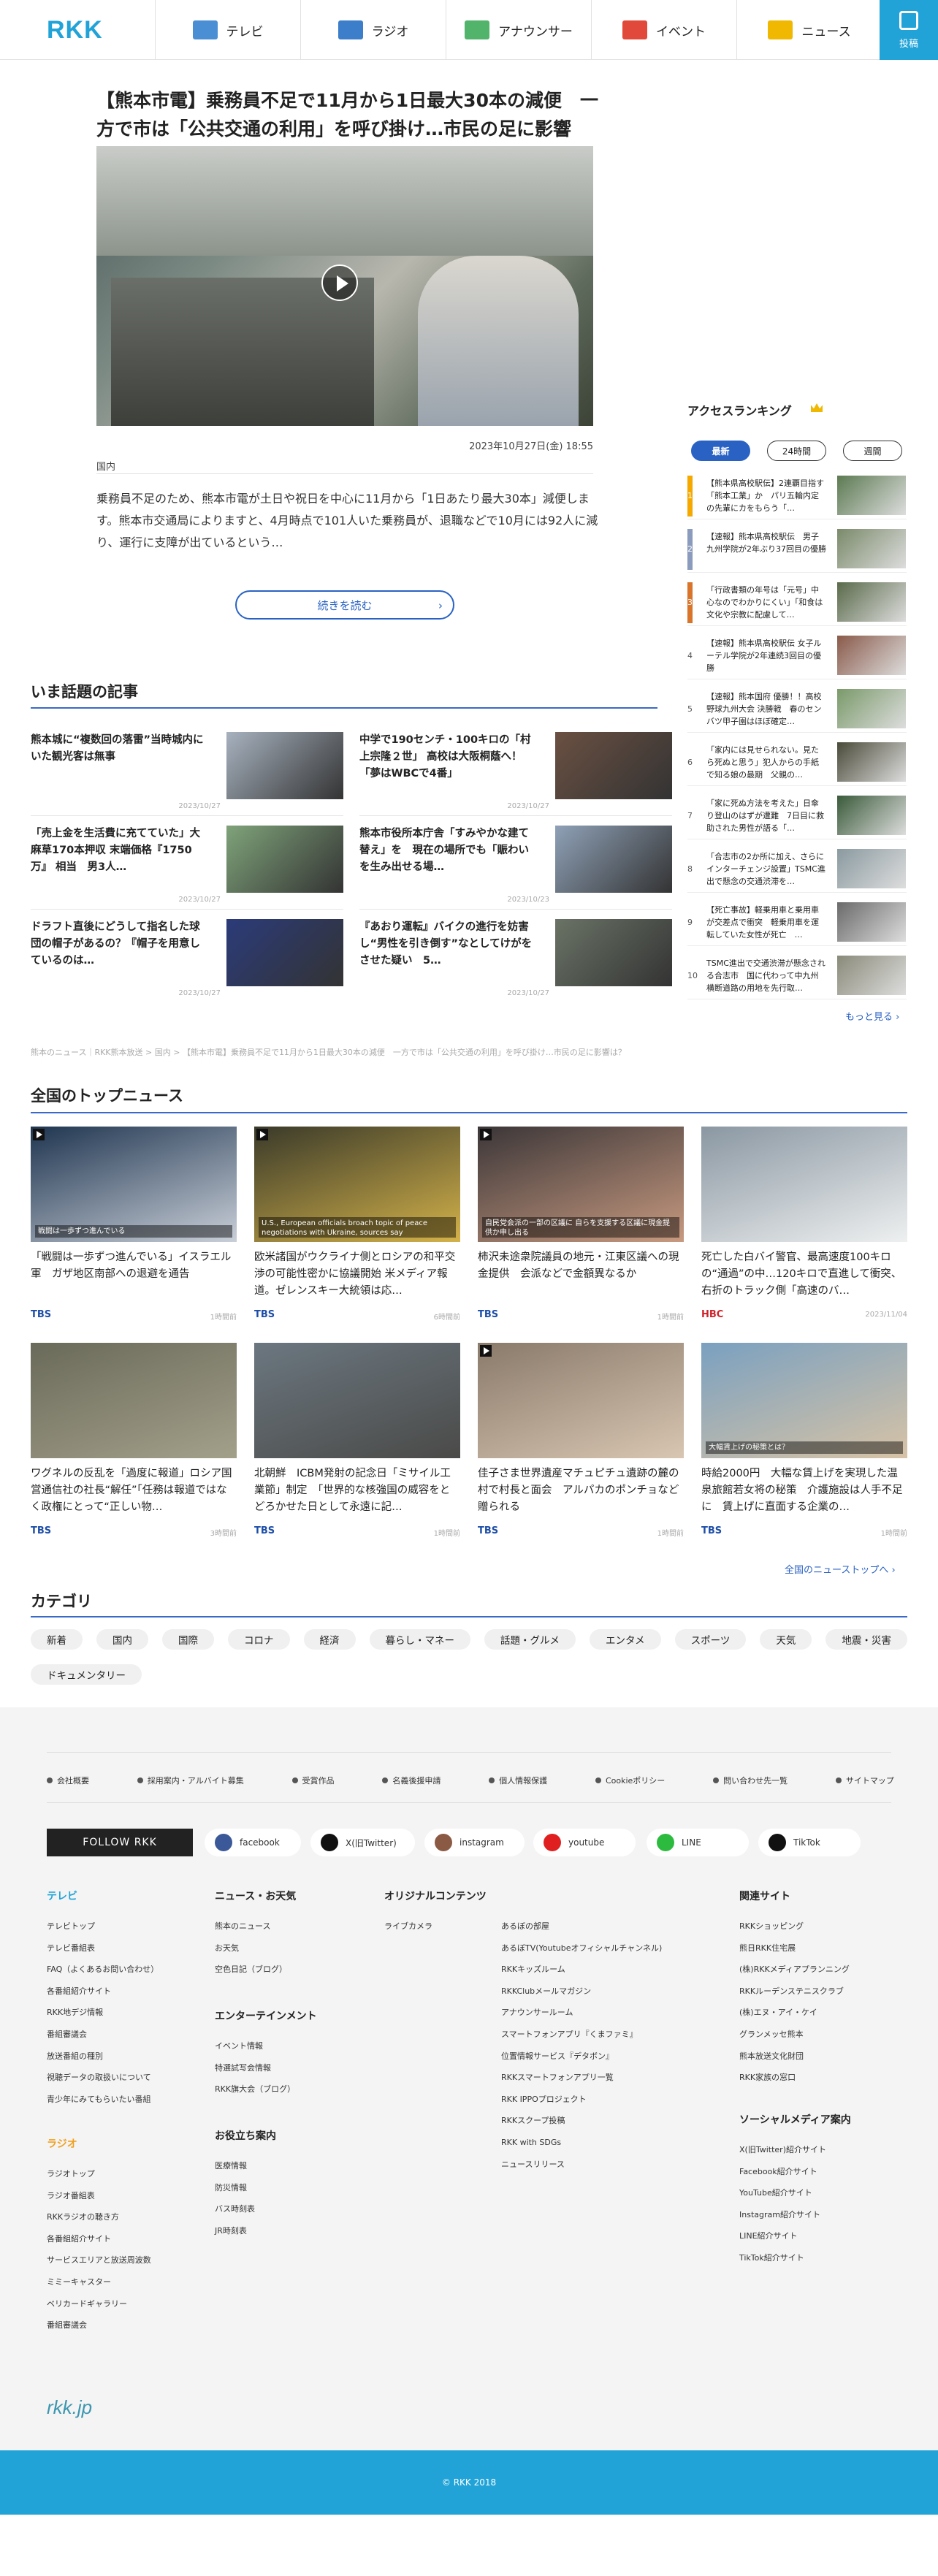 The height and width of the screenshot is (2576, 938). What do you see at coordinates (795, 2057) in the screenshot?
I see `footer-link: 熊本放送文化財団` at bounding box center [795, 2057].